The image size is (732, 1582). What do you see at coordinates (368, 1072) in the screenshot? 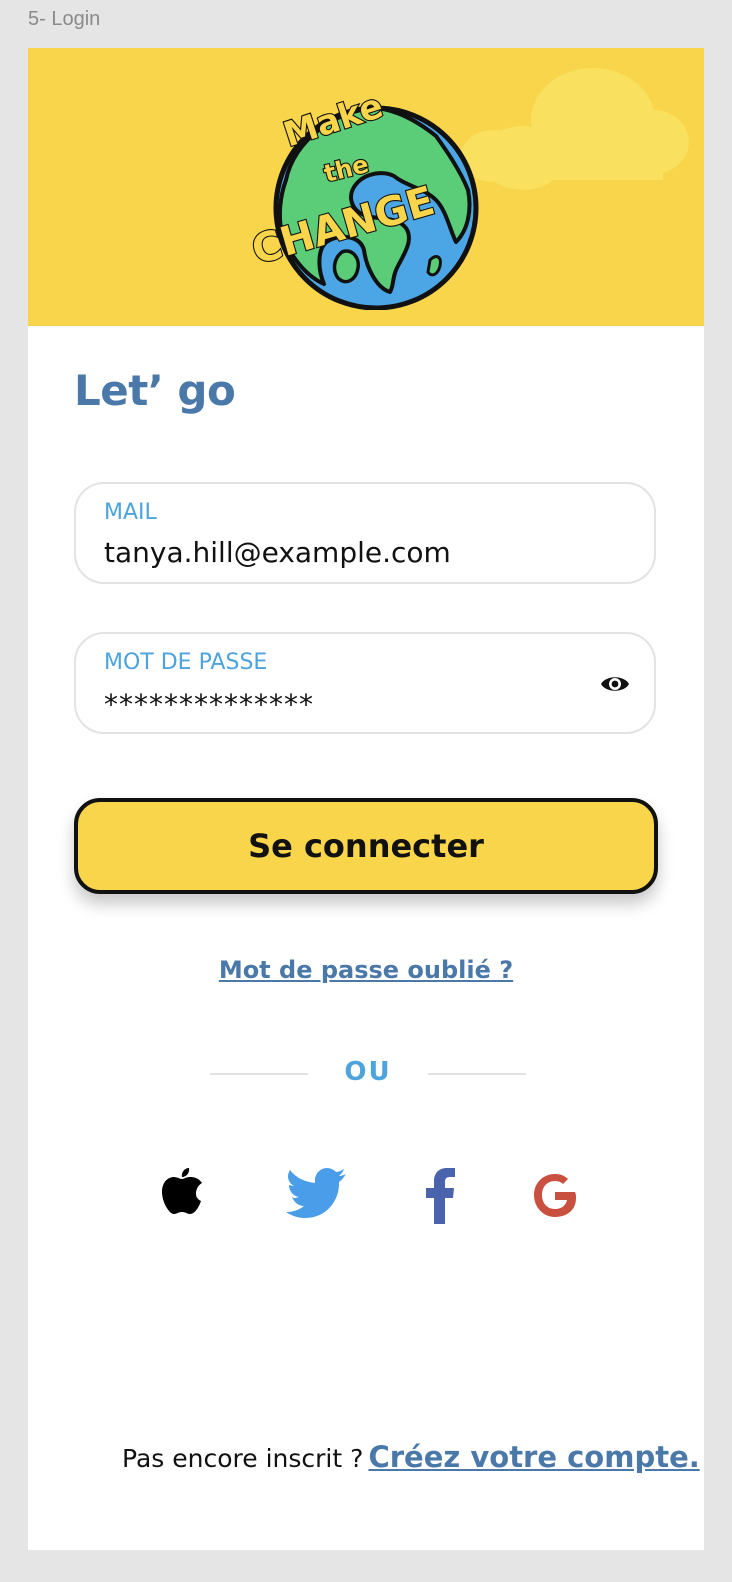
I see `divider-or-text: OU` at bounding box center [368, 1072].